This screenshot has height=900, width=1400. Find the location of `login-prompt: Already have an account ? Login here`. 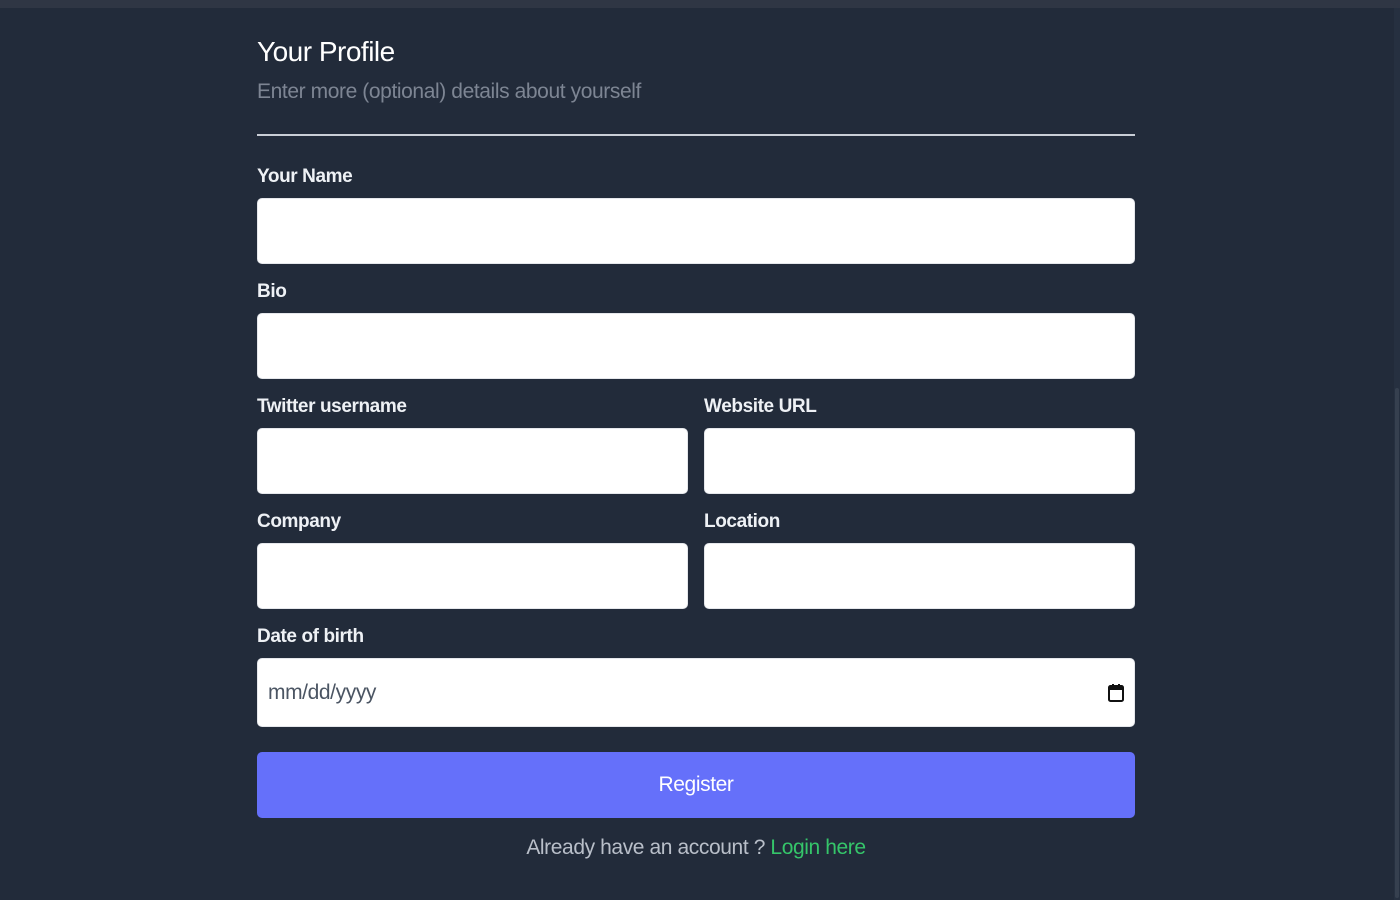

login-prompt: Already have an account ? Login here is located at coordinates (696, 848).